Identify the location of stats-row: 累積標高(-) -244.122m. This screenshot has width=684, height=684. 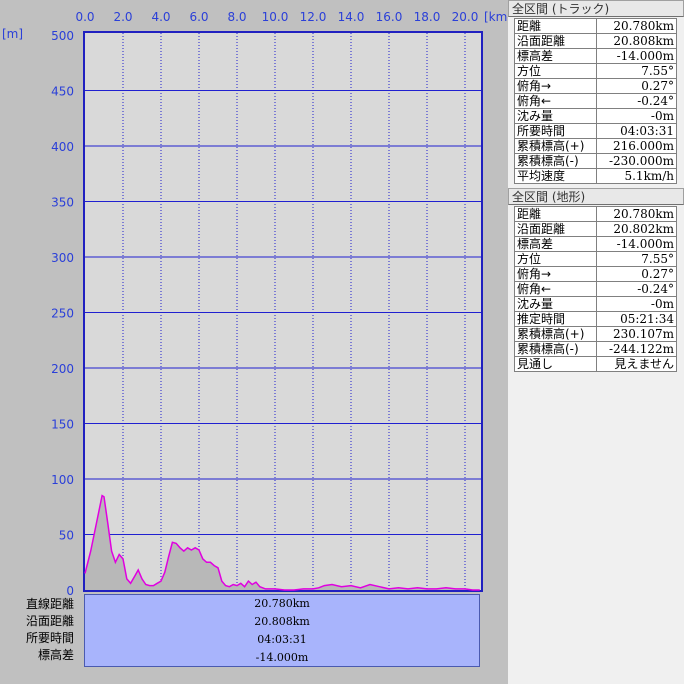
(595, 349).